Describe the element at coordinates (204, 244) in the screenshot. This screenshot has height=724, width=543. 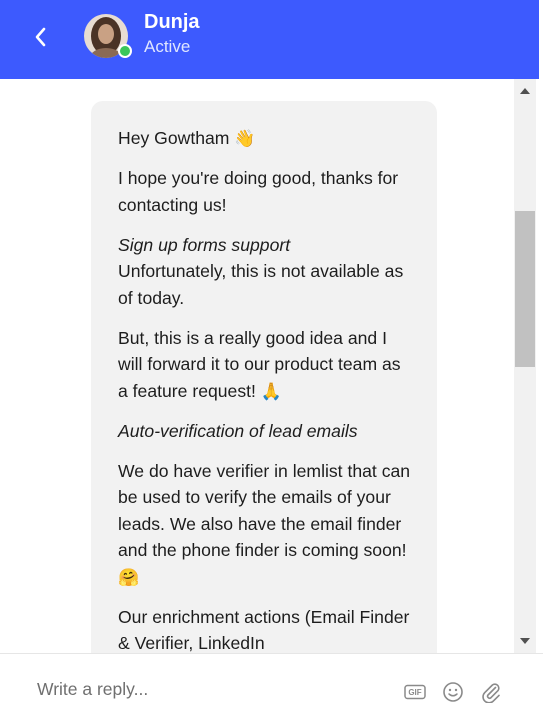
I see `section-title-sign-up-forms: Sign up forms support` at that location.